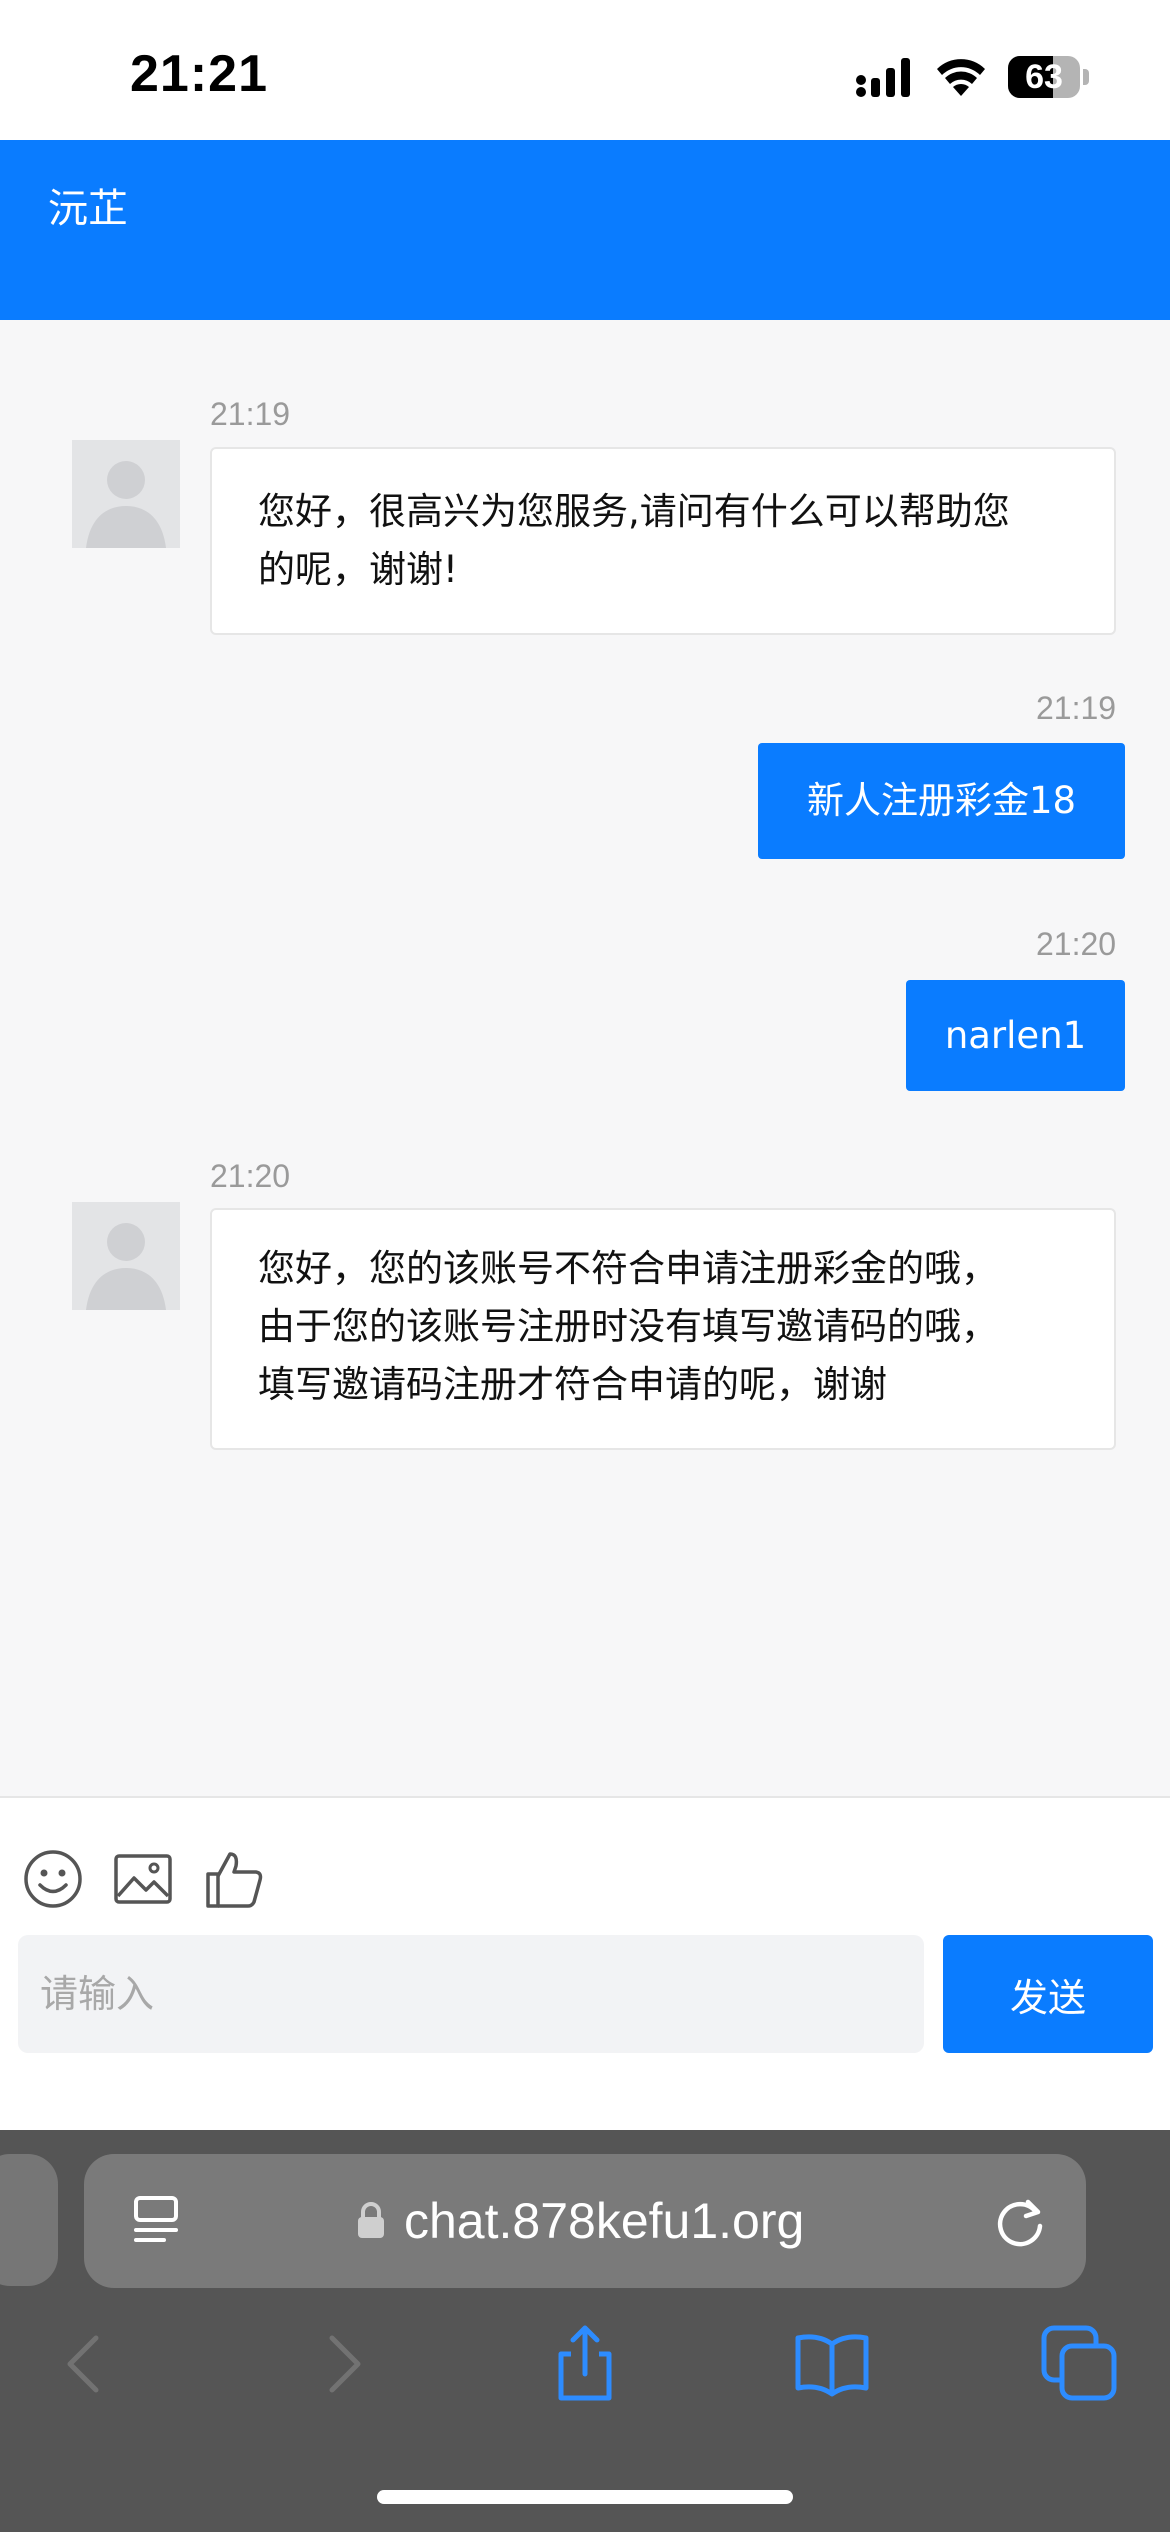  Describe the element at coordinates (143, 1879) in the screenshot. I see `image-icon` at that location.